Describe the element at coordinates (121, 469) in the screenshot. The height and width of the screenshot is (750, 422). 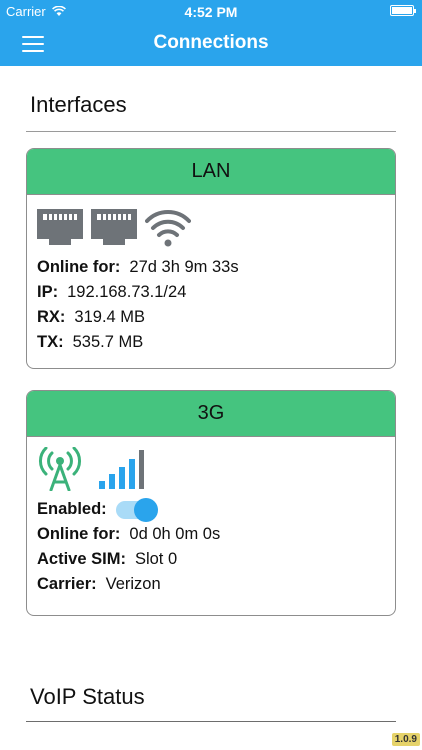
I see `signal-bars-icon` at that location.